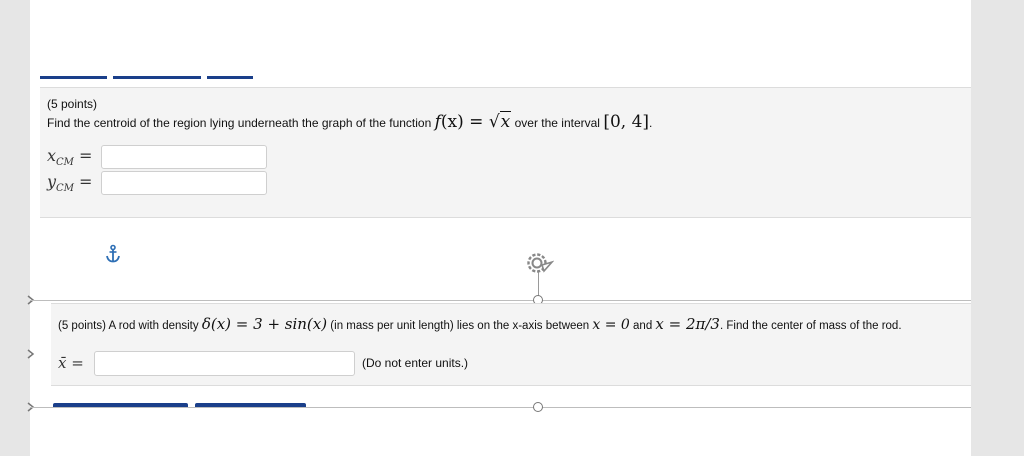  What do you see at coordinates (65, 163) in the screenshot?
I see `xcm-sub: CM` at bounding box center [65, 163].